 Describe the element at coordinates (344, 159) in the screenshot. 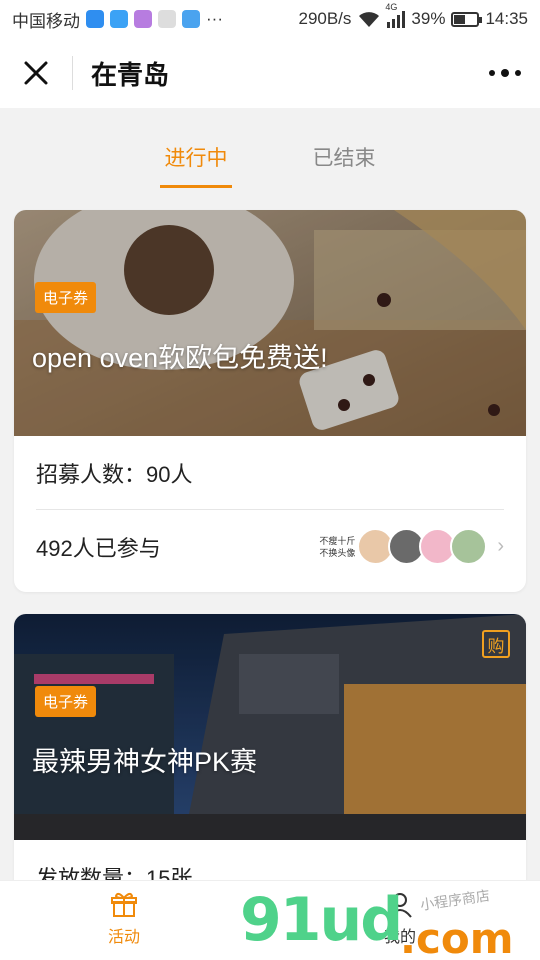

I see `tab-ended: 已结束` at that location.